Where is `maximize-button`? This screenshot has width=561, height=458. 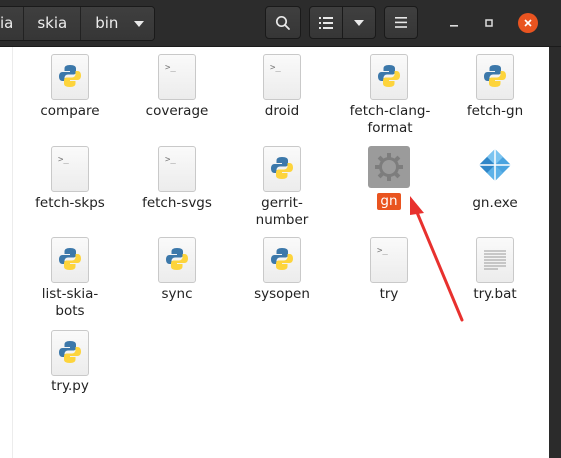
maximize-button is located at coordinates (489, 23).